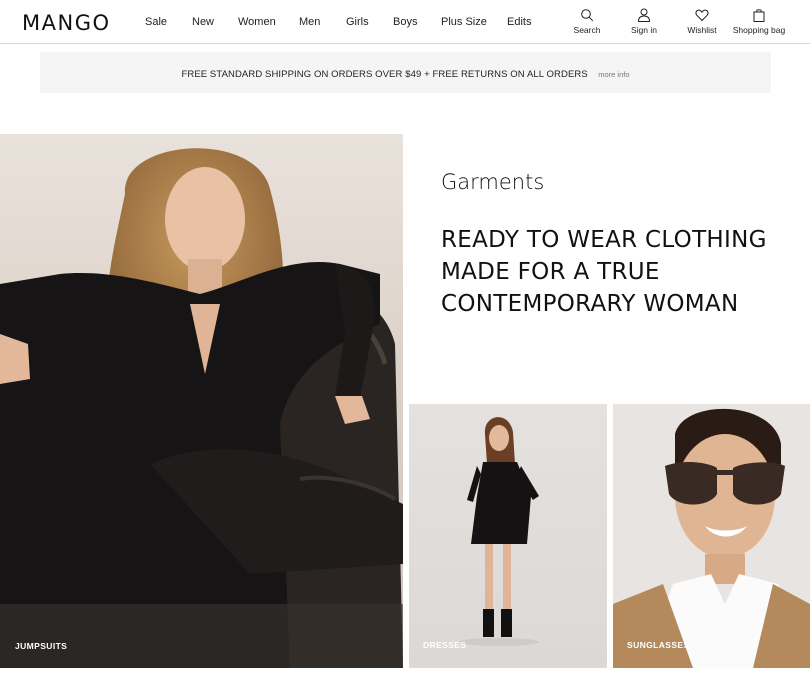 The image size is (810, 676). I want to click on dresses-model-photo, so click(499, 531).